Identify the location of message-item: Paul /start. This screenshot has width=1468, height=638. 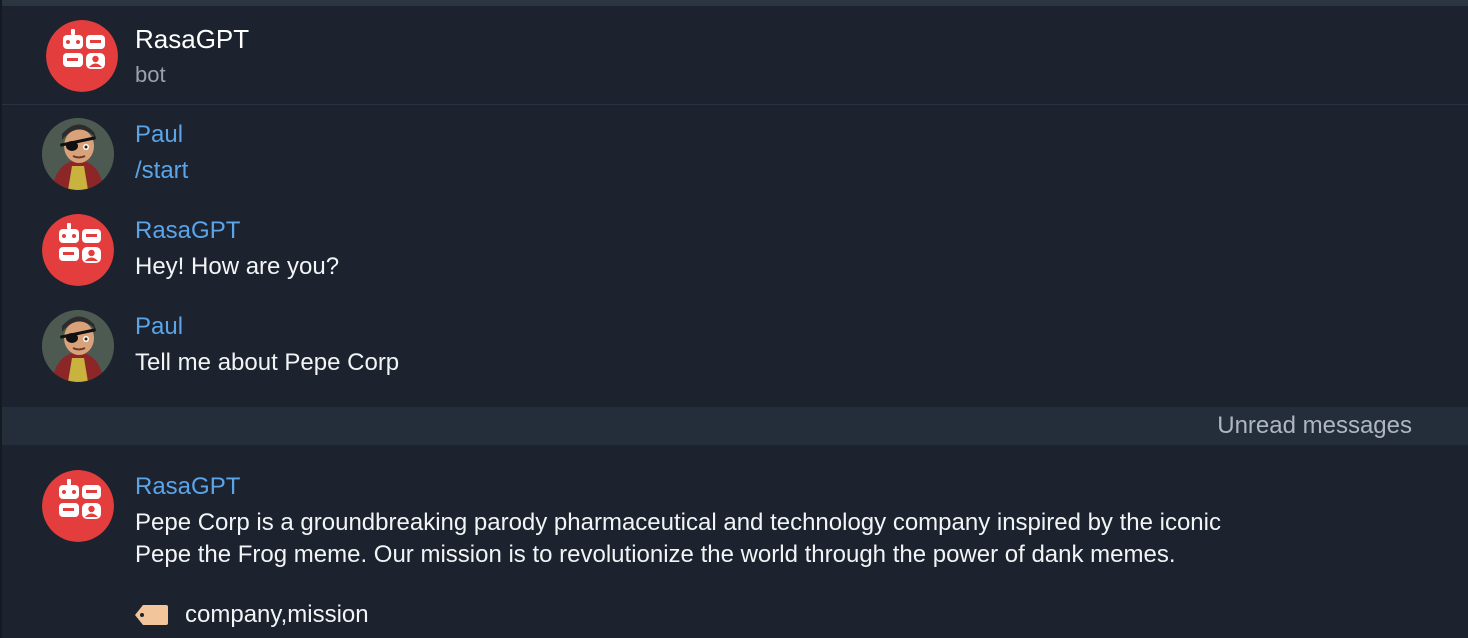
(735, 157).